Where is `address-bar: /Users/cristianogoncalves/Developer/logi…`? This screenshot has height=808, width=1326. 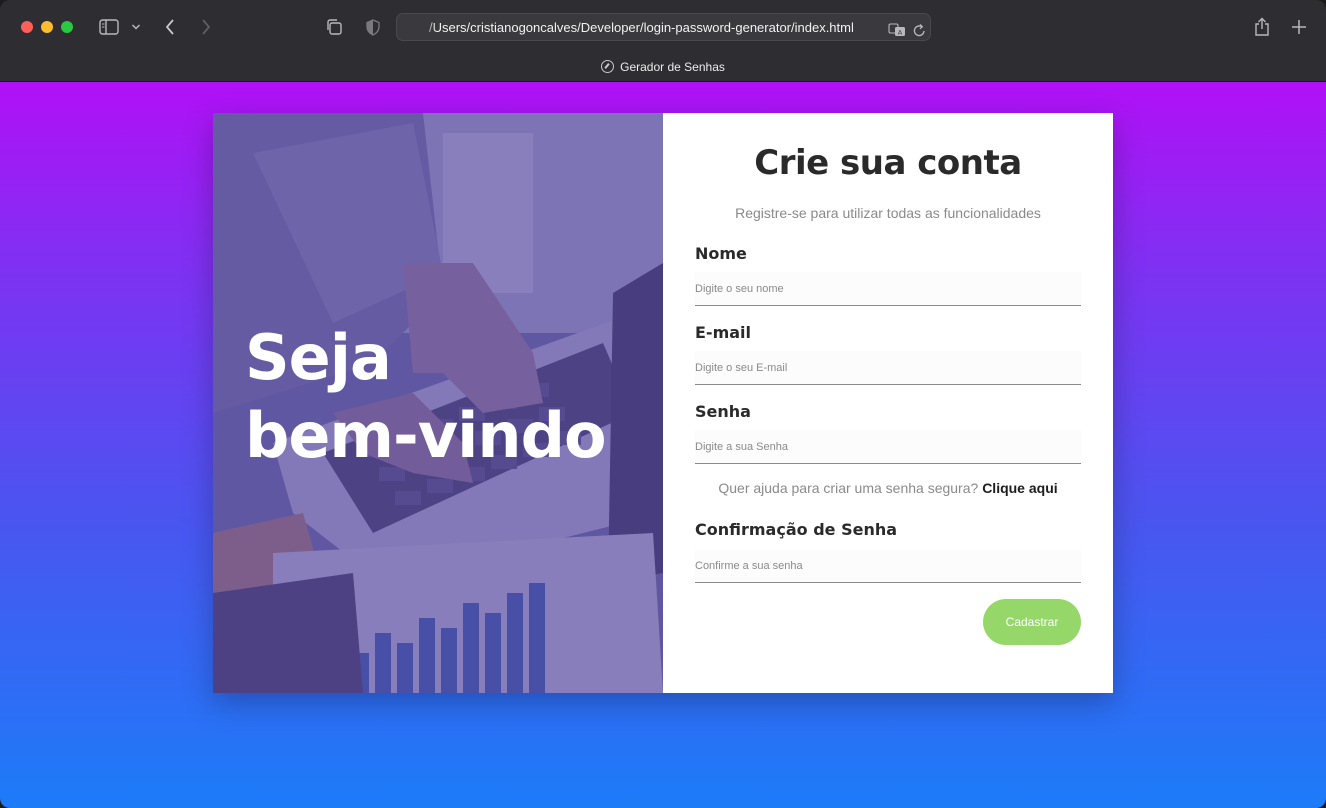
address-bar: /Users/cristianogoncalves/Developer/logi… is located at coordinates (663, 27).